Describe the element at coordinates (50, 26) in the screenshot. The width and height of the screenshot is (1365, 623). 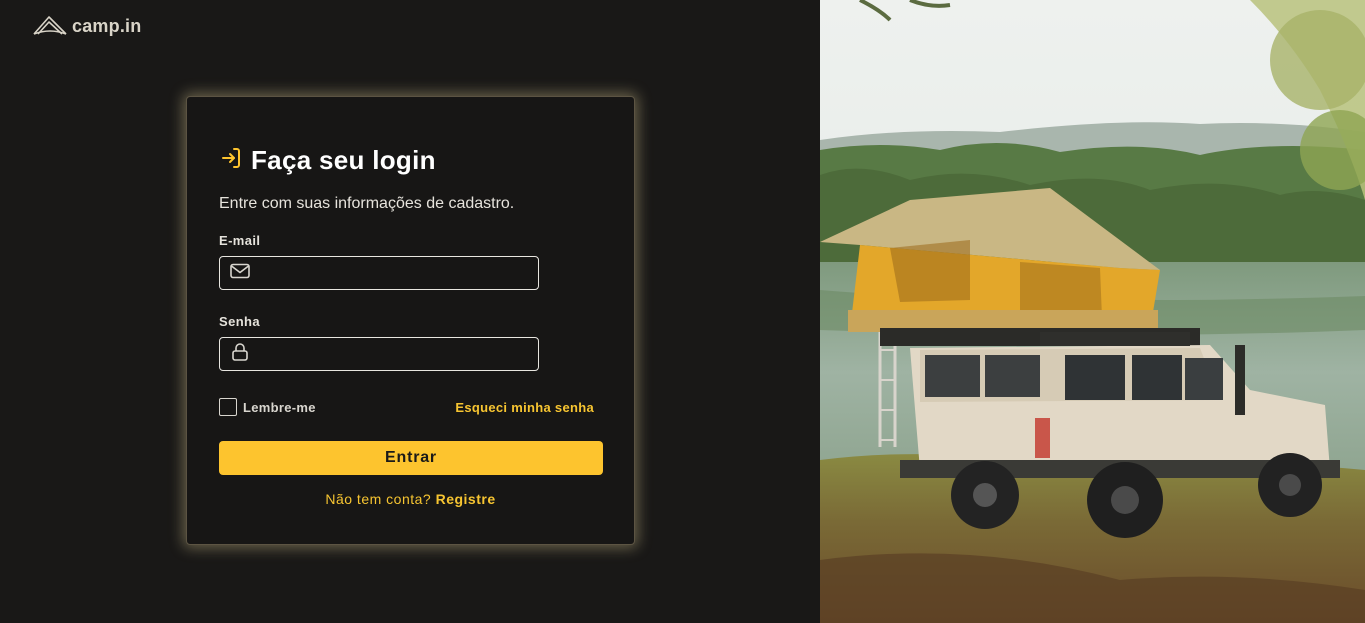
I see `tent-logo-icon` at that location.